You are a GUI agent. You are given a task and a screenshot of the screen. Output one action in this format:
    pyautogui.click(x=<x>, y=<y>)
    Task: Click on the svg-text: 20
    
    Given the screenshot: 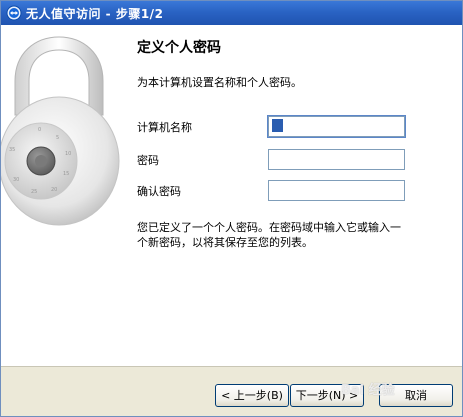 What is the action you would take?
    pyautogui.click(x=54, y=190)
    